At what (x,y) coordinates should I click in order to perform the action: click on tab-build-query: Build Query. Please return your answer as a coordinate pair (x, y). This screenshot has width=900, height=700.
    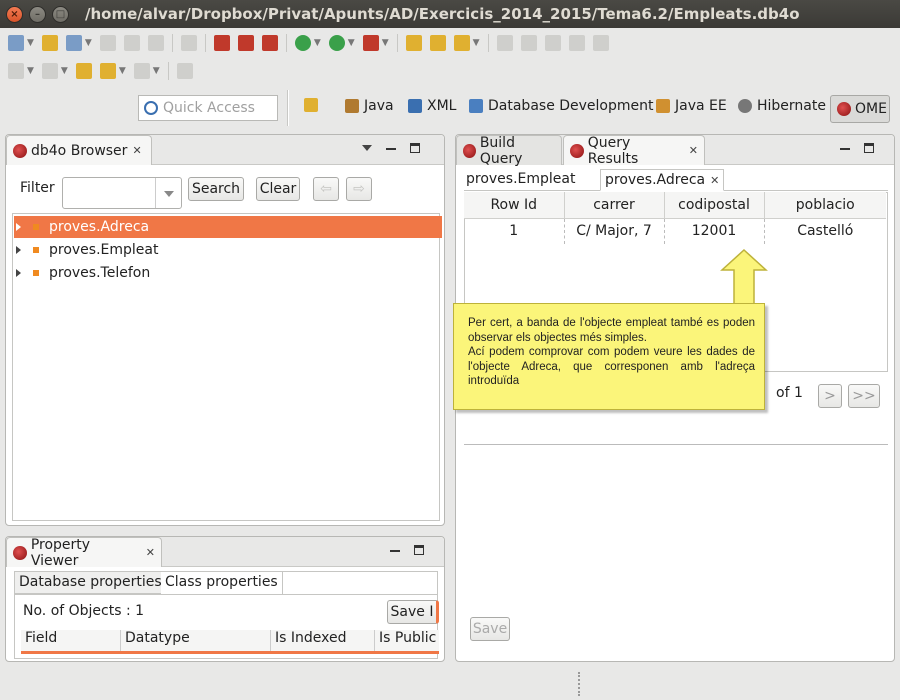
    Looking at the image, I should click on (509, 151).